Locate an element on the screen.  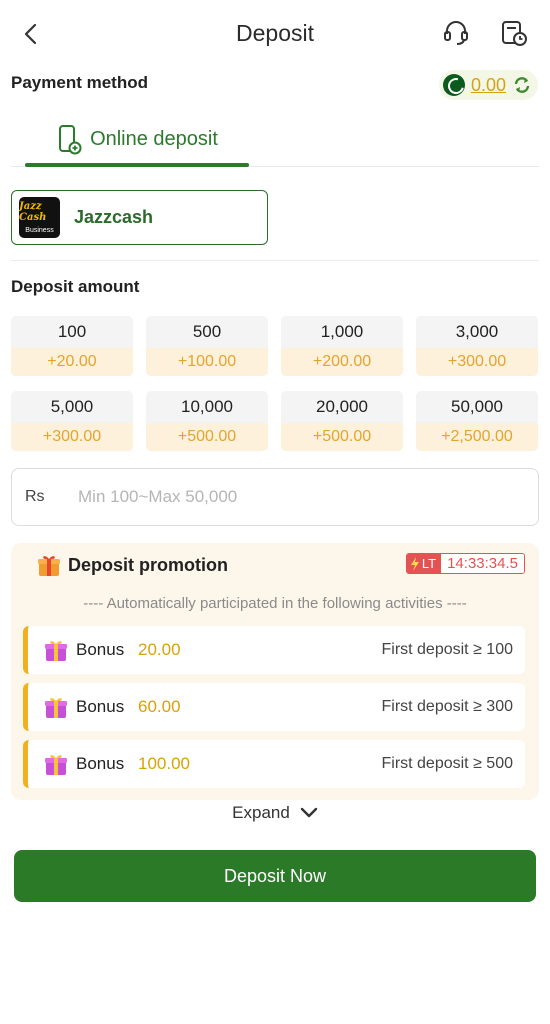
refresh-icon is located at coordinates (522, 85).